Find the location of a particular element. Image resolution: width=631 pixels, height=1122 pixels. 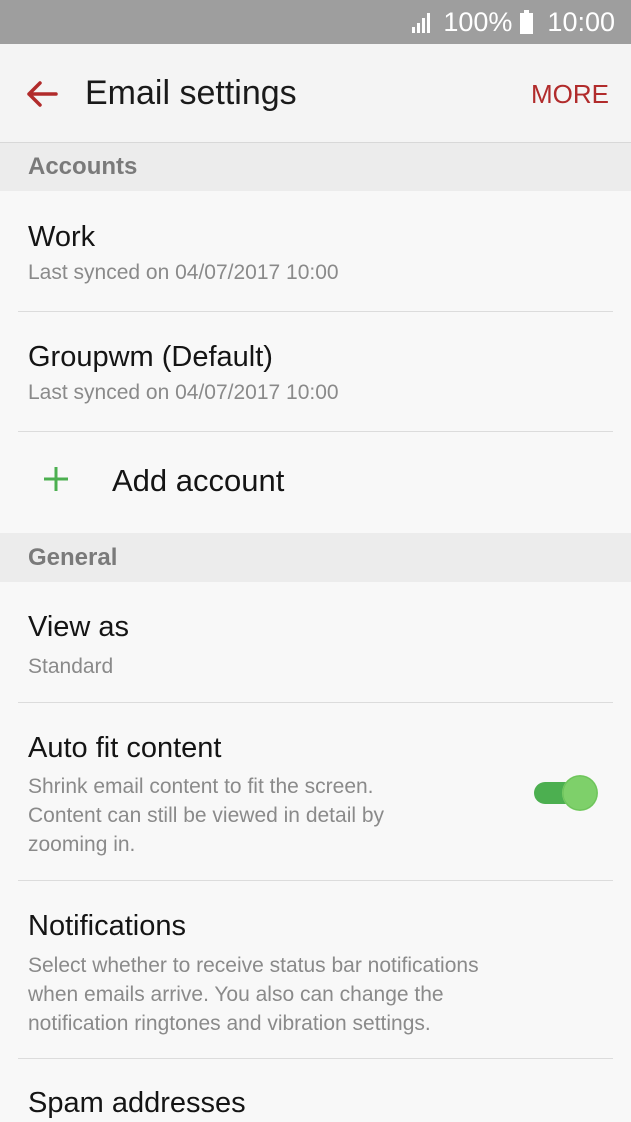

status-bar: 100% 10:00 is located at coordinates (315, 22).